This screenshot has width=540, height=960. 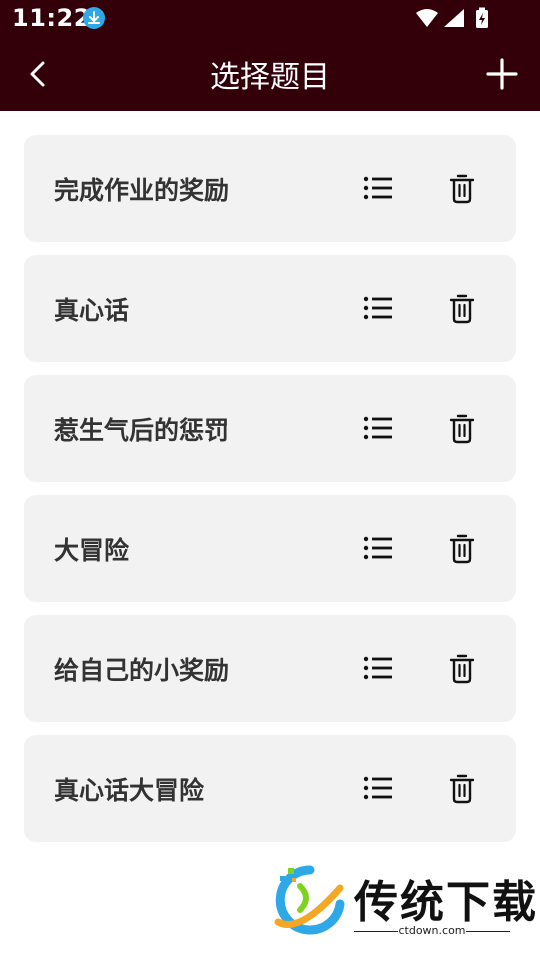 I want to click on topic-label: 真心话, so click(x=92, y=310).